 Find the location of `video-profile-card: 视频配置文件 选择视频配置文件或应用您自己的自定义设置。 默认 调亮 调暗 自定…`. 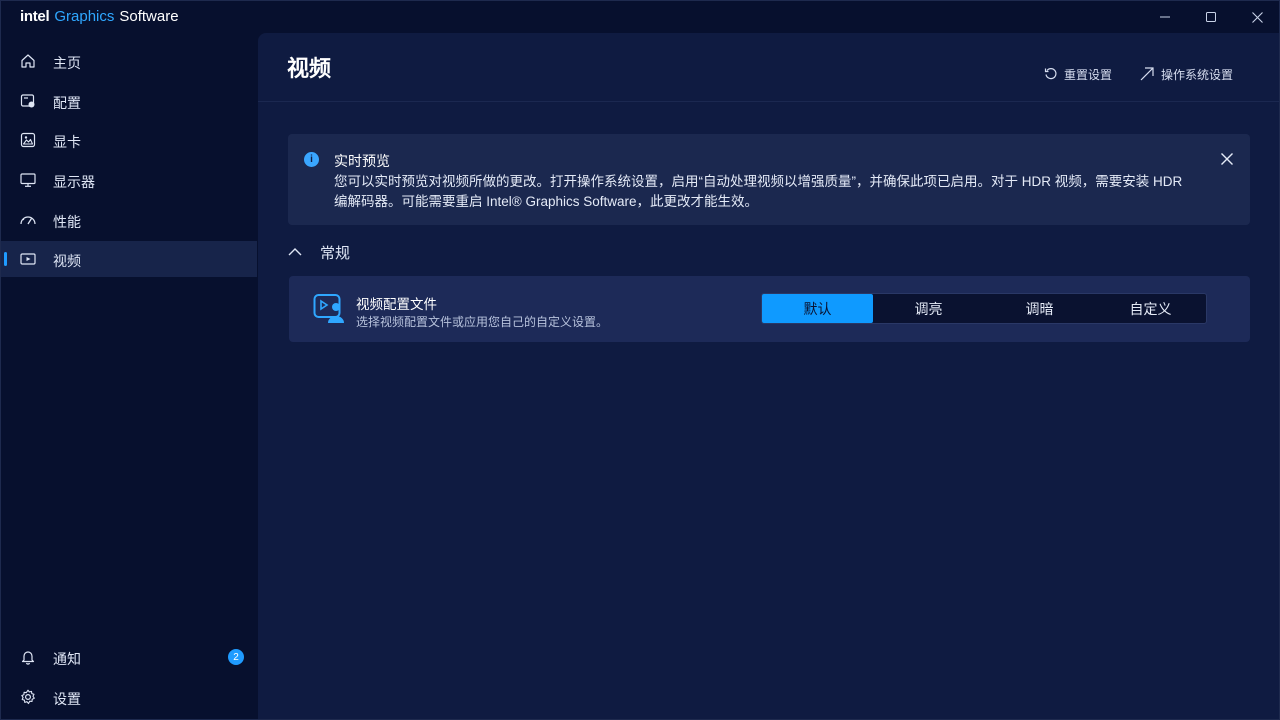

video-profile-card: 视频配置文件 选择视频配置文件或应用您自己的自定义设置。 默认 调亮 调暗 自定… is located at coordinates (769, 309).